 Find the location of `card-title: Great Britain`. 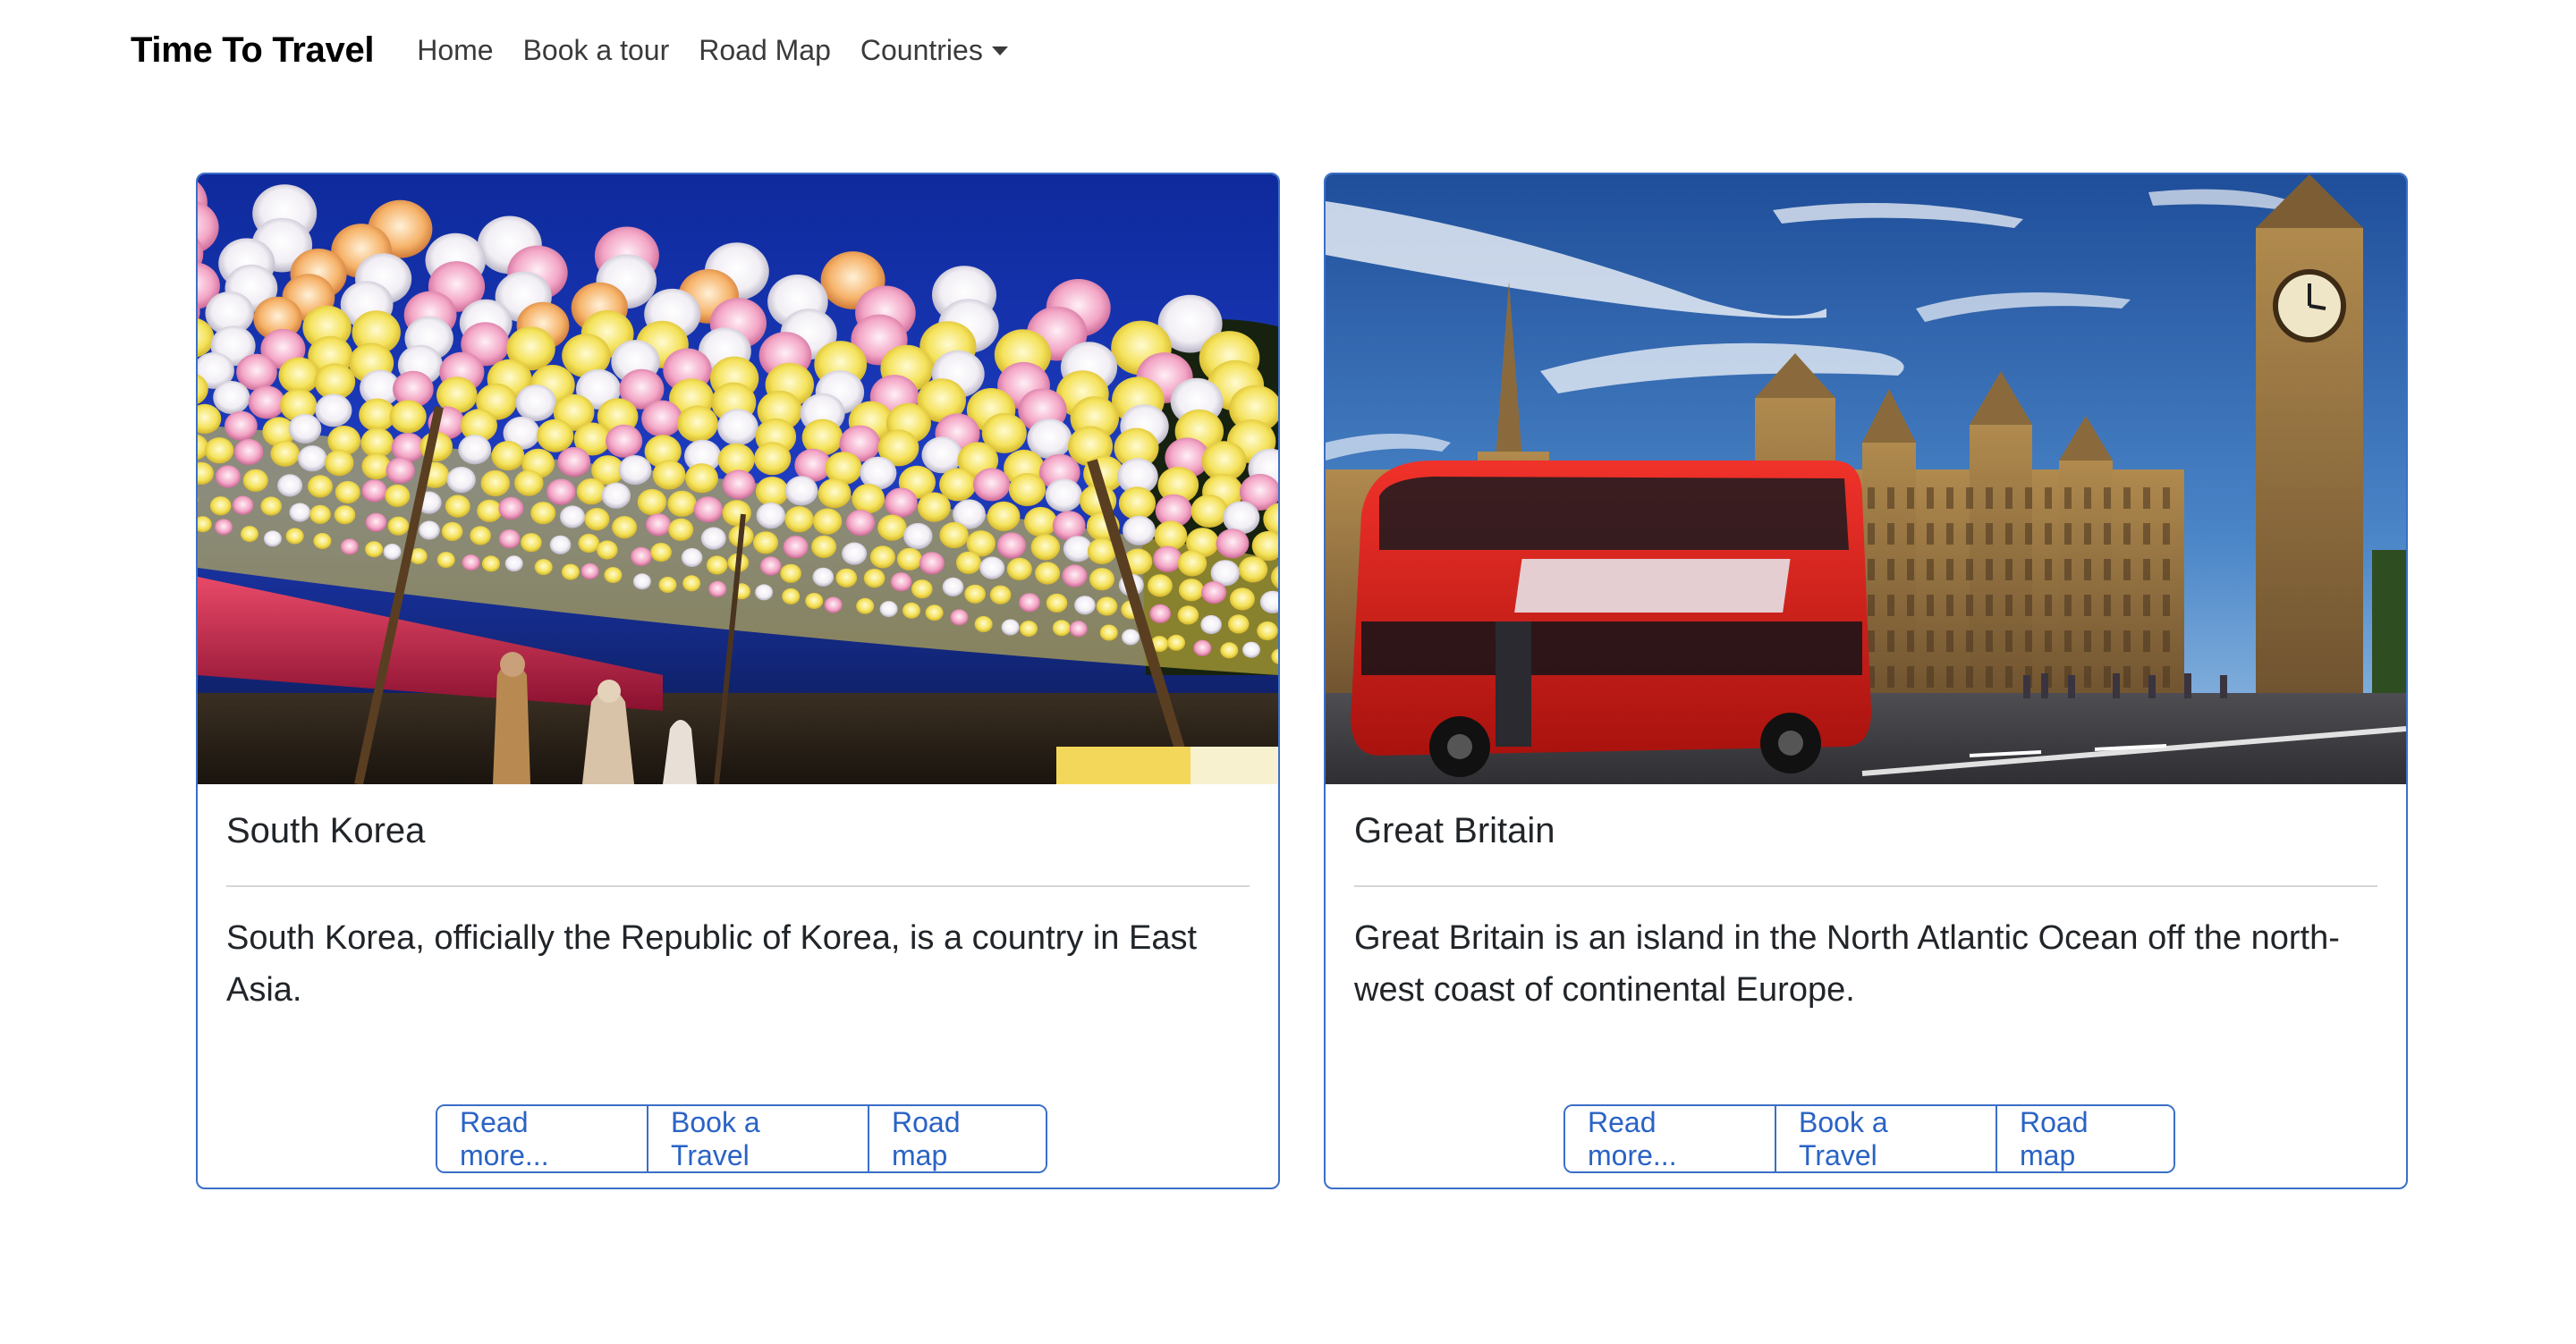

card-title: Great Britain is located at coordinates (1454, 830).